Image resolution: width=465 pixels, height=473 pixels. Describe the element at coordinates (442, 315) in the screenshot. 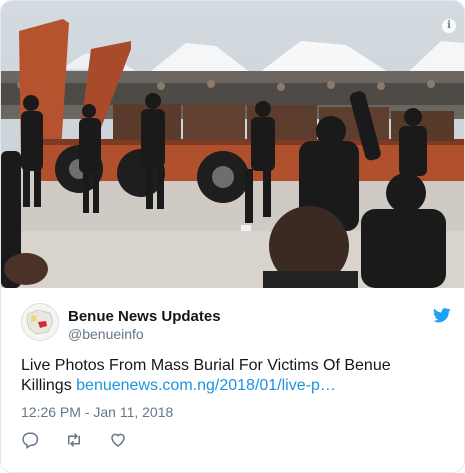

I see `twitter-bird-icon` at that location.